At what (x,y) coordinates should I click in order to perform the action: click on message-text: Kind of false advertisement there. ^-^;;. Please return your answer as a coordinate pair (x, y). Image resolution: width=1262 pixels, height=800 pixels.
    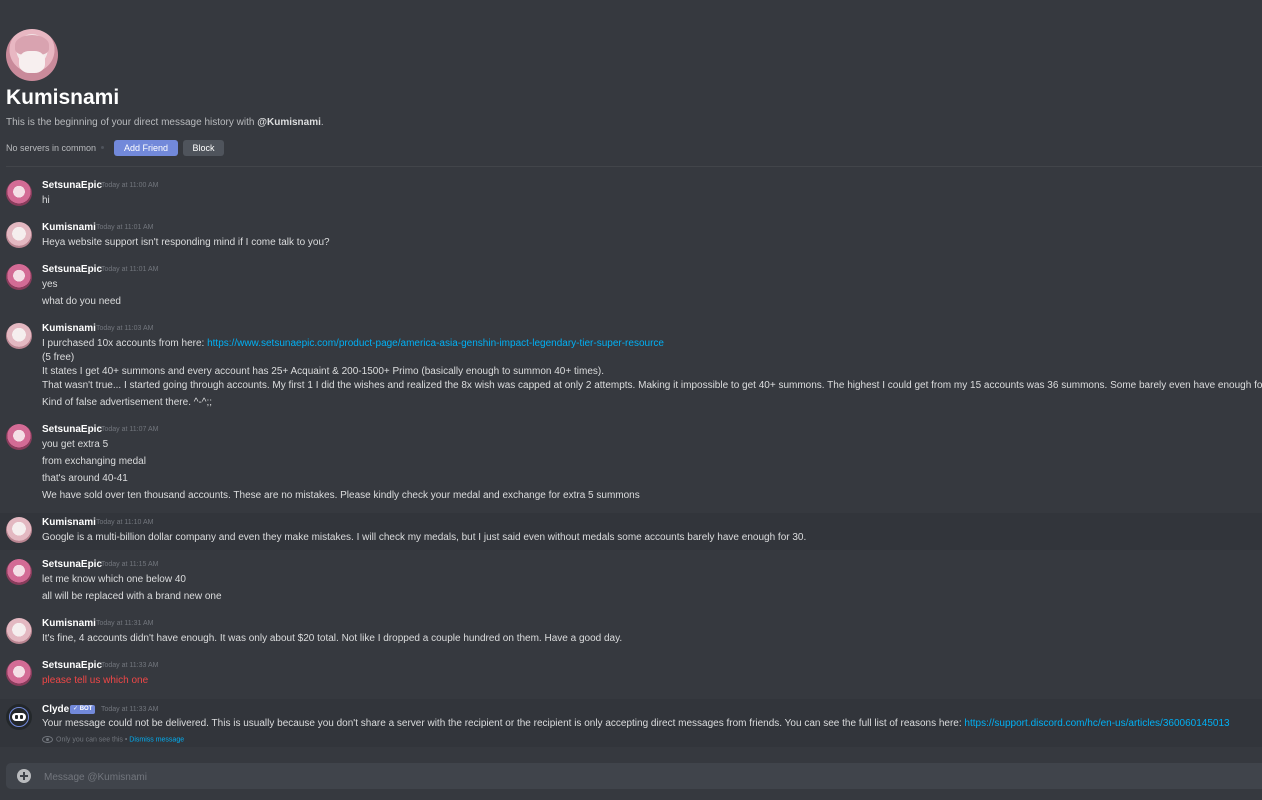
    Looking at the image, I should click on (127, 402).